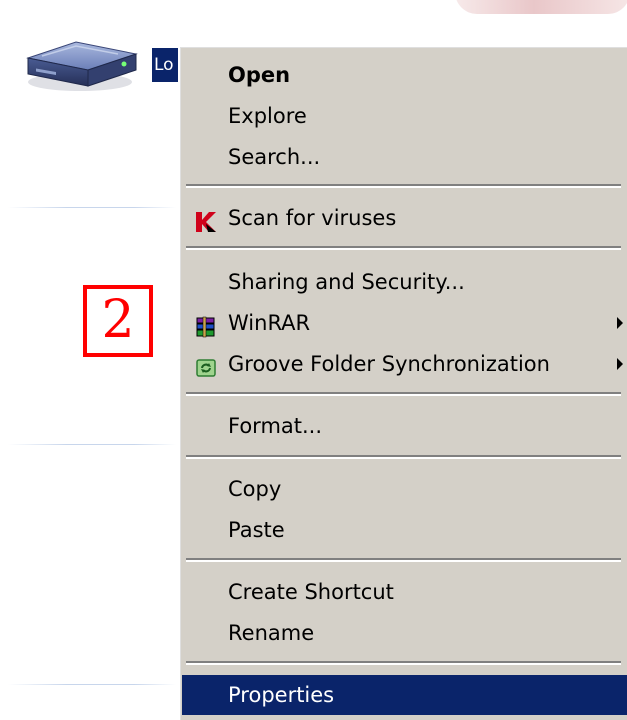  I want to click on menu-item-label: Explore, so click(267, 116).